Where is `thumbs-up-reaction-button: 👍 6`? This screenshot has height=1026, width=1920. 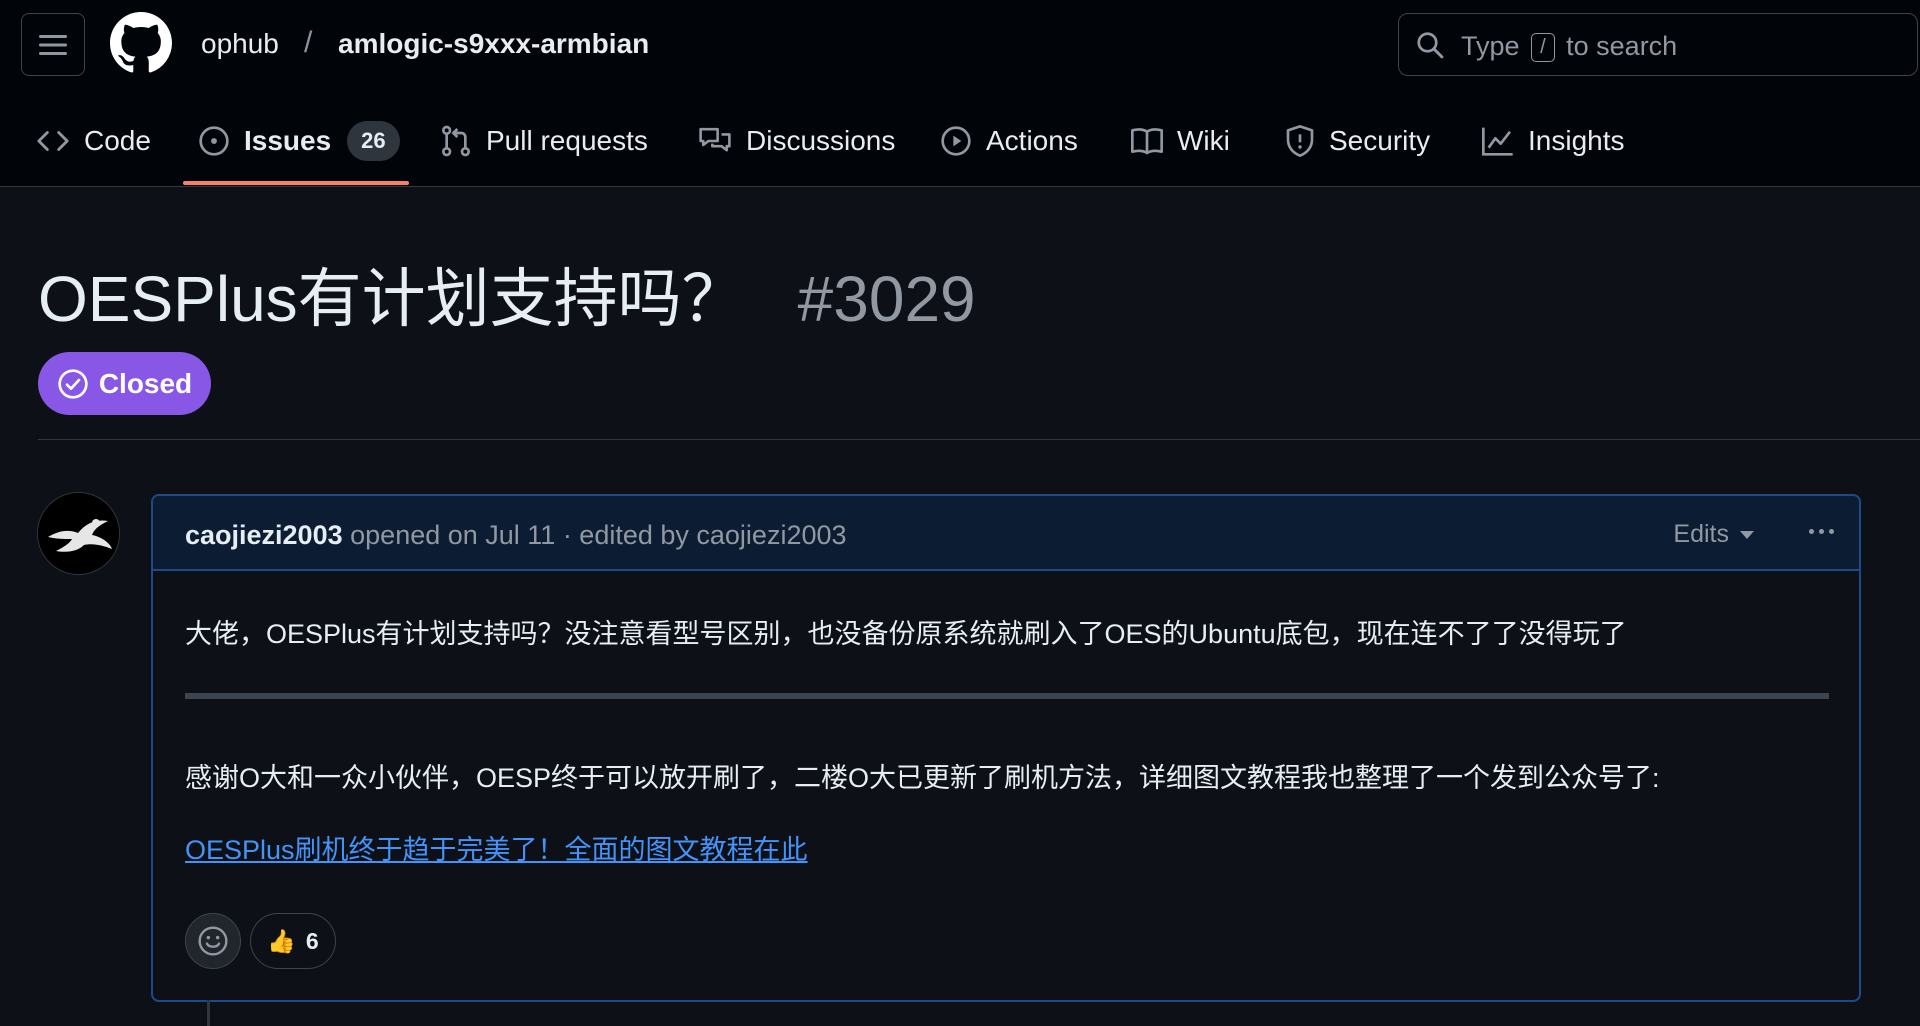
thumbs-up-reaction-button: 👍 6 is located at coordinates (293, 941).